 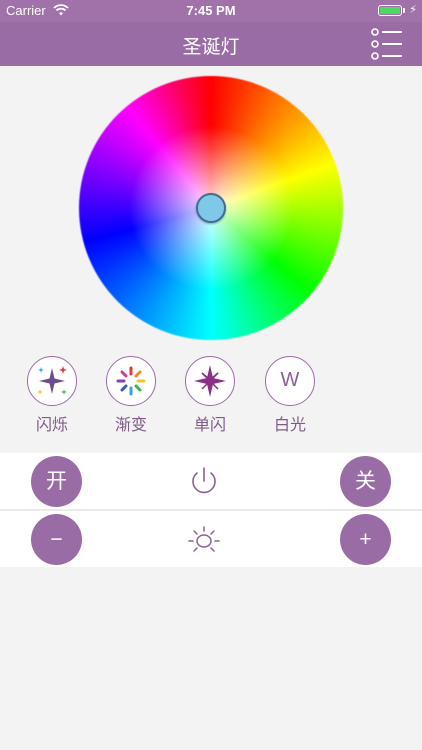 I want to click on list-menu-icon, so click(x=387, y=44).